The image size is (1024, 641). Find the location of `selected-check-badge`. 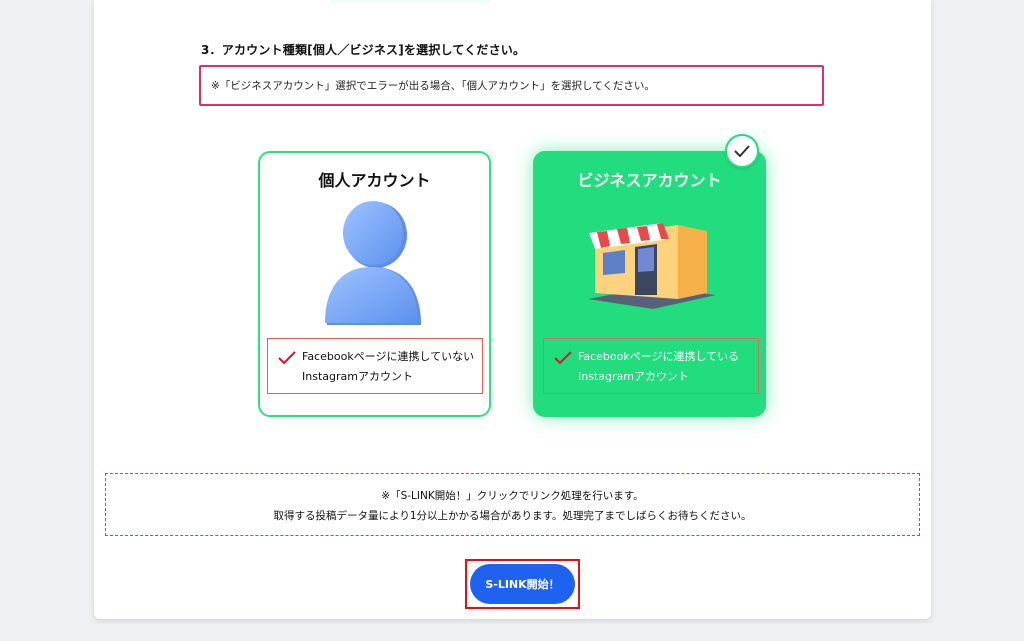

selected-check-badge is located at coordinates (742, 151).